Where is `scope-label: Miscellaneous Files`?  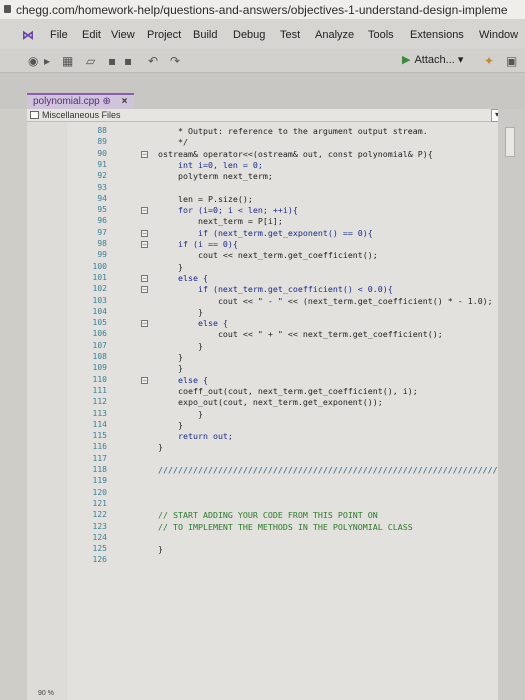
scope-label: Miscellaneous Files is located at coordinates (81, 115).